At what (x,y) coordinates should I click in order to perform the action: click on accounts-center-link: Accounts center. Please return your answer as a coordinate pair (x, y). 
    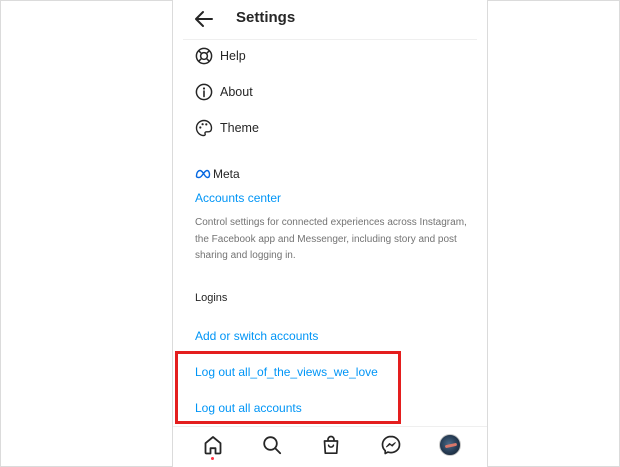
    Looking at the image, I should click on (238, 198).